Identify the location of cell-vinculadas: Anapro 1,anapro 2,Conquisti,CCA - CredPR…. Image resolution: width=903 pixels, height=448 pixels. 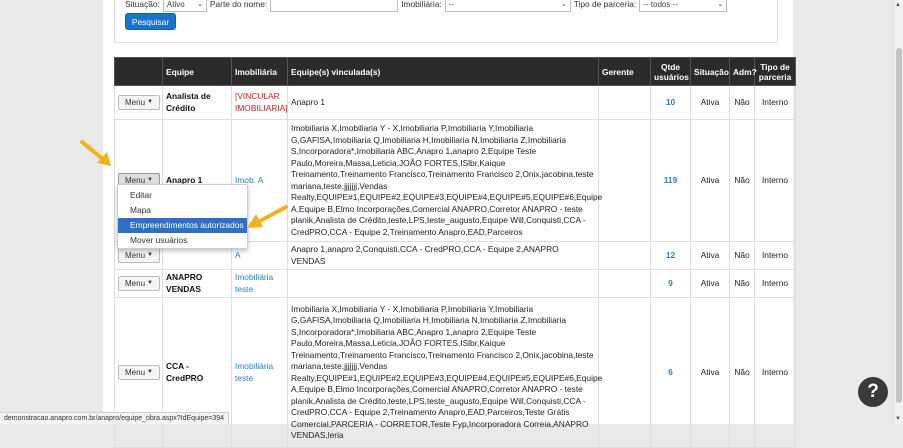
(443, 255).